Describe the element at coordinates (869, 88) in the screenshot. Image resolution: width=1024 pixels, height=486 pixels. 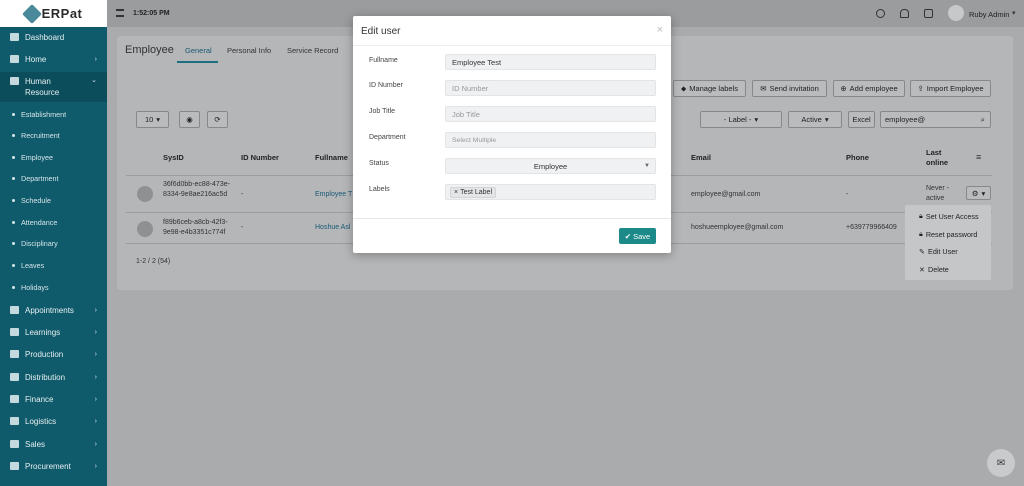
I see `add-employee-button: ⊕ Add employee` at that location.